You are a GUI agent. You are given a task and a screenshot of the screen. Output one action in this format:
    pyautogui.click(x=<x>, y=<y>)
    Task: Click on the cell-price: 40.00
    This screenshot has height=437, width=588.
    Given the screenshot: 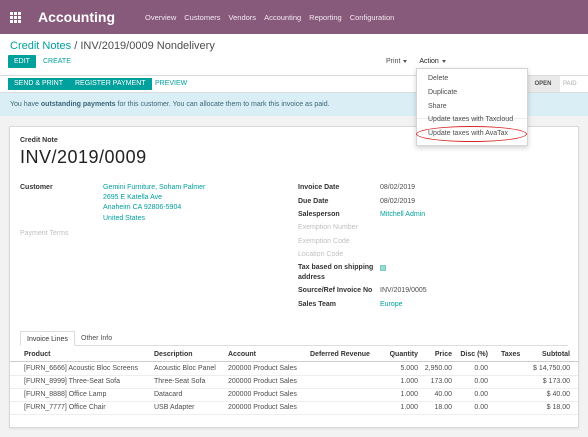 What is the action you would take?
    pyautogui.click(x=443, y=394)
    